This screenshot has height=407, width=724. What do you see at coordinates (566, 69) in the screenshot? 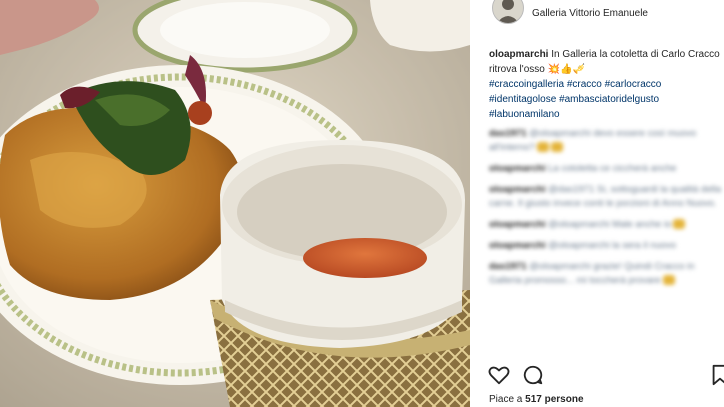
I see `caption-emoji: 💥👍🎺` at bounding box center [566, 69].